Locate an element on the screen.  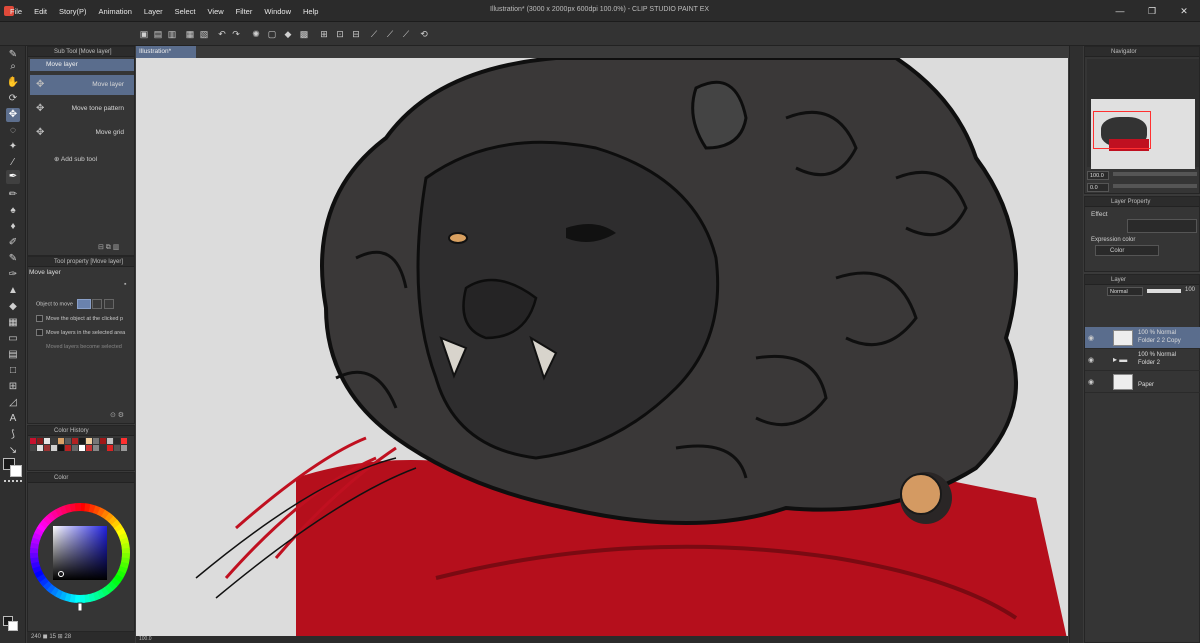
subtool-item-move-grid: ✥ Move grid is located at coordinates (82, 133).